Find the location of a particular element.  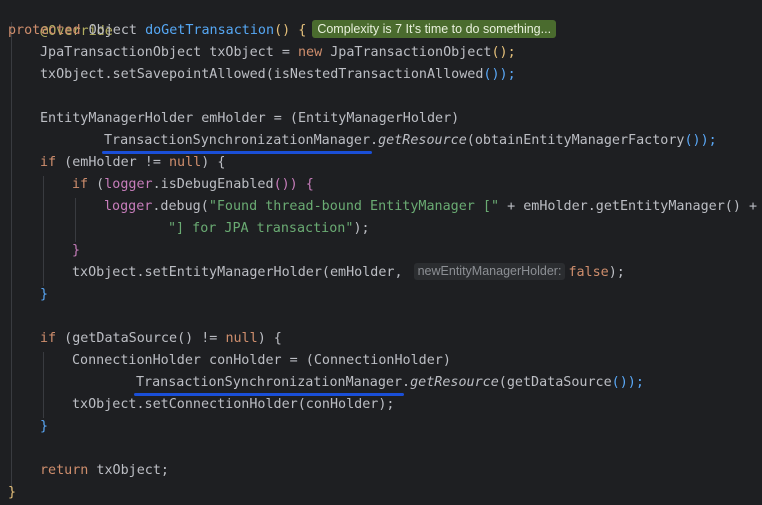

code-text: JpaTransactionObject is located at coordinates (407, 52).